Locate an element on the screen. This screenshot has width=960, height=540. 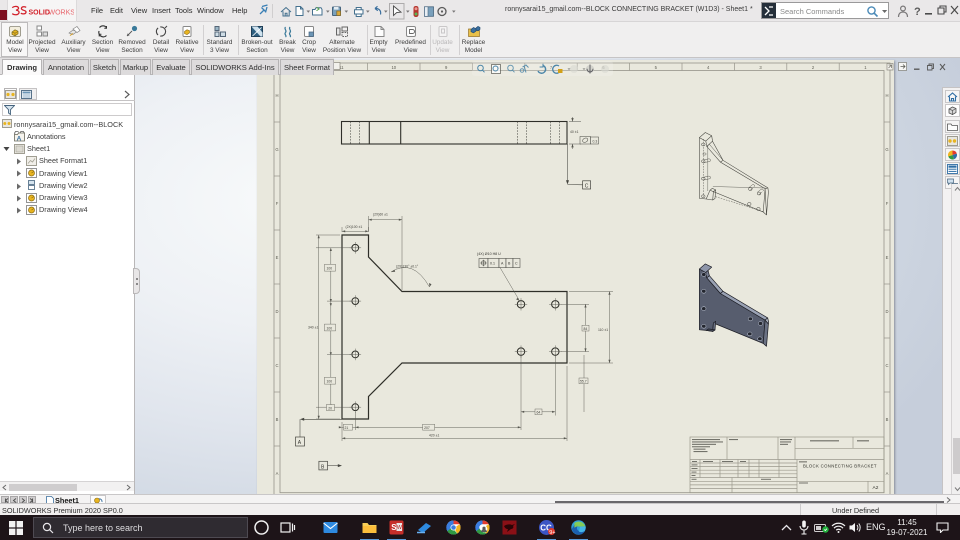
svg-text: 3 is located at coordinates (760, 67).